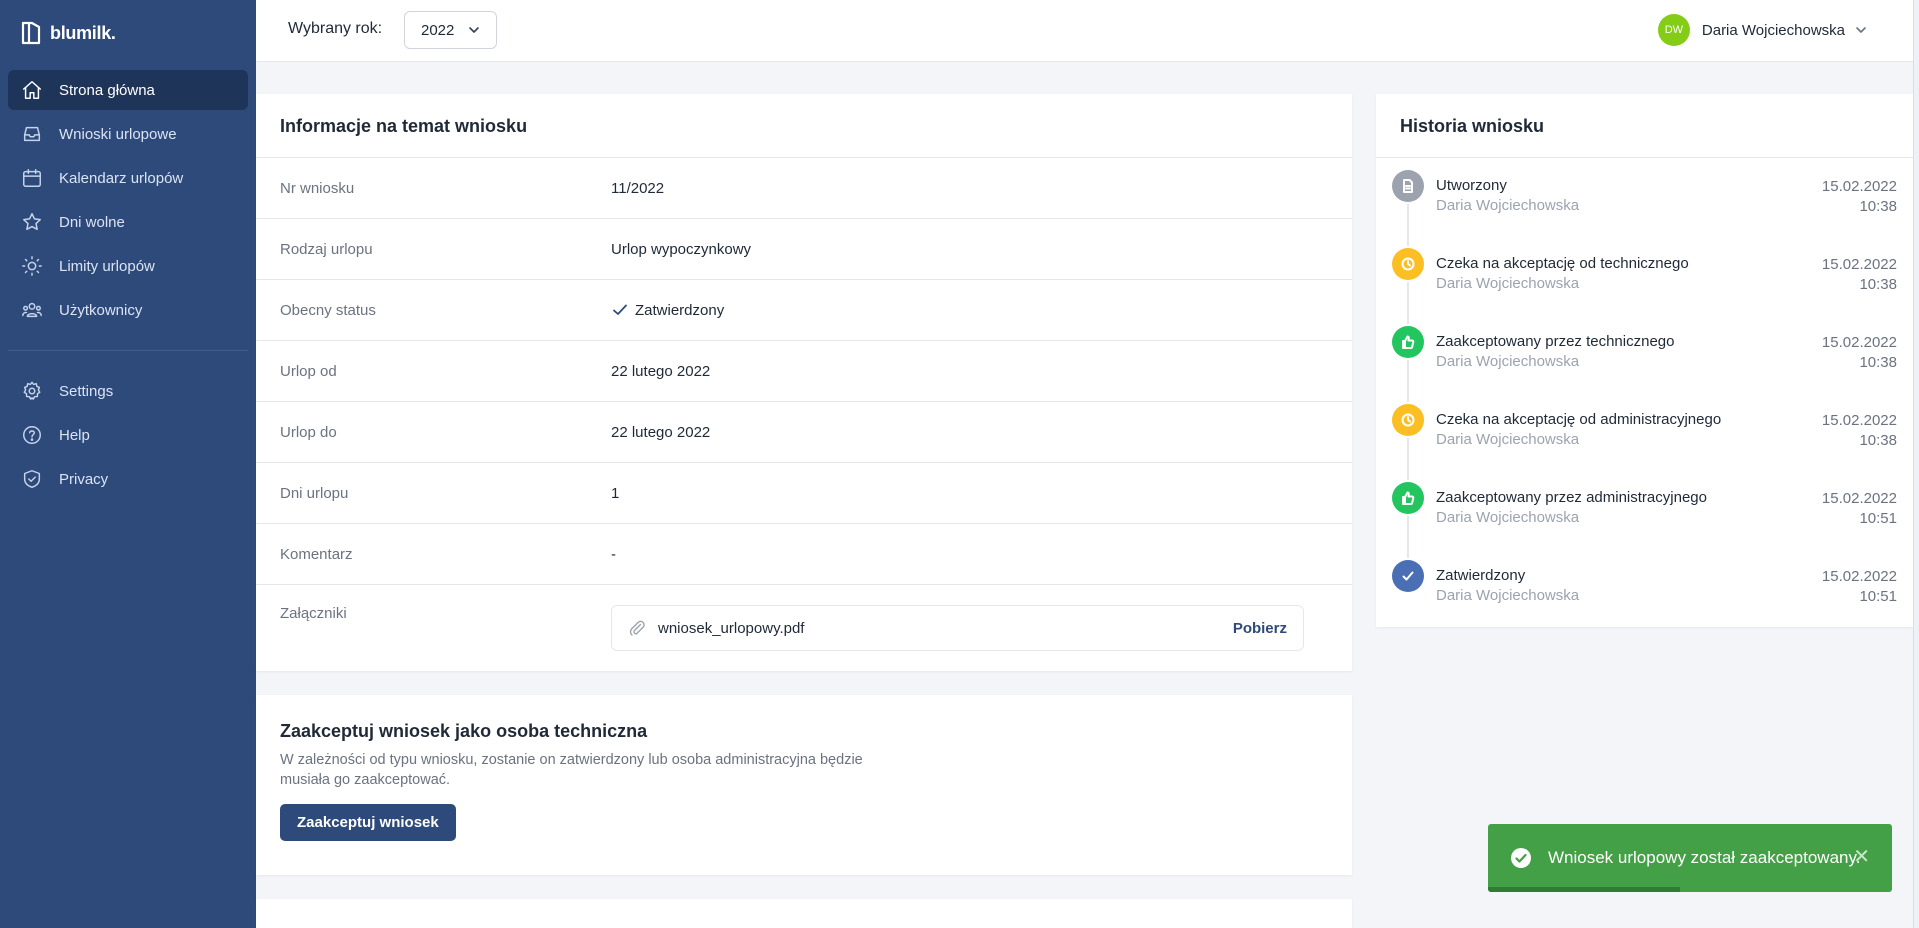 This screenshot has height=928, width=1919. Describe the element at coordinates (1704, 857) in the screenshot. I see `toast-message: Wniosek urlopowy został zaakceptowany.` at that location.